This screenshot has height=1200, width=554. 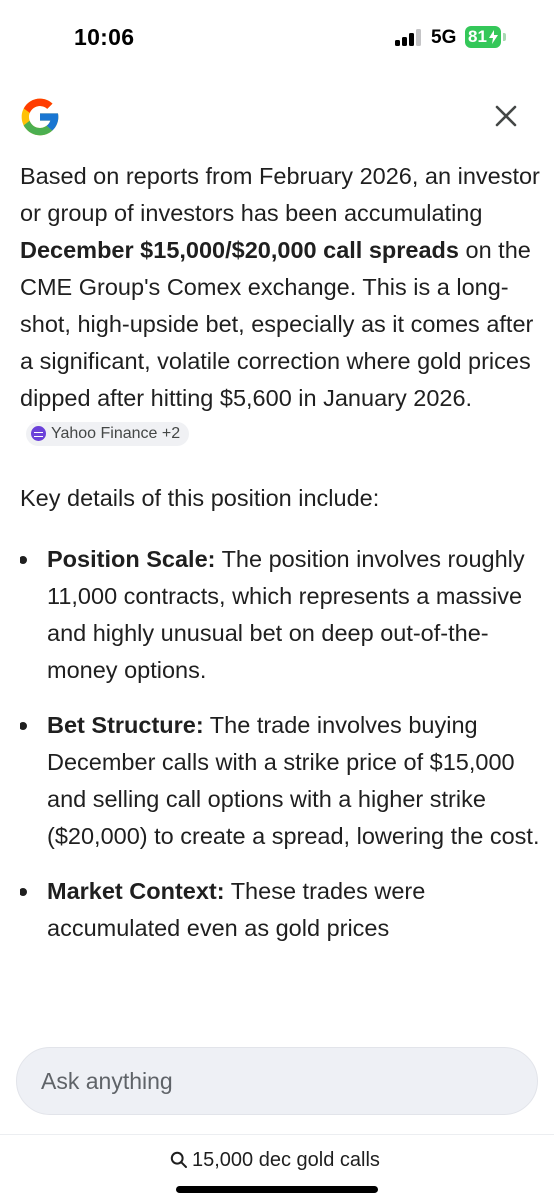 I want to click on bullet-title: Market Context:, so click(x=136, y=891).